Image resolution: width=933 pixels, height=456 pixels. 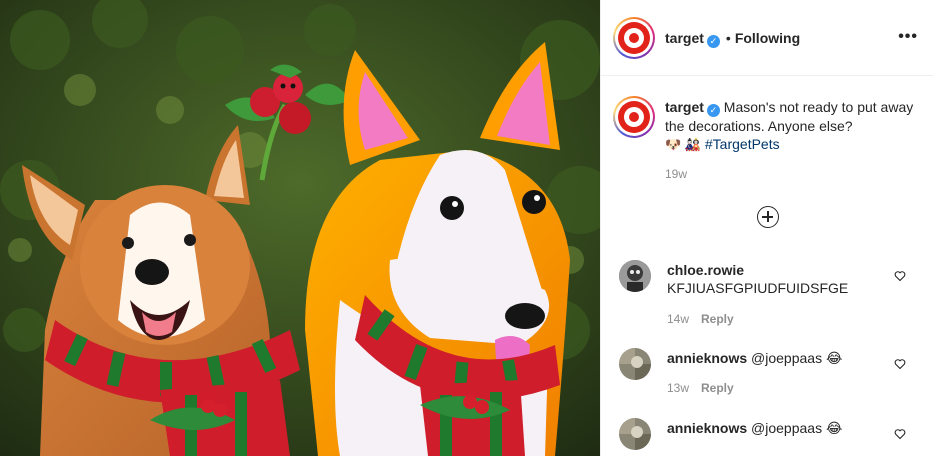 I want to click on account-avatar, so click(x=634, y=38).